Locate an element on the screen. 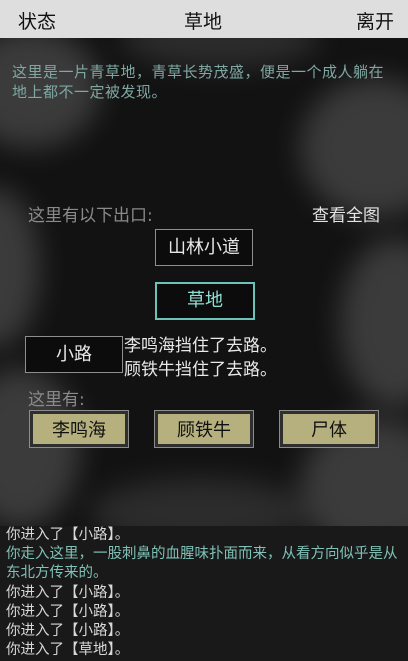  exit-west: 小路 is located at coordinates (74, 354).